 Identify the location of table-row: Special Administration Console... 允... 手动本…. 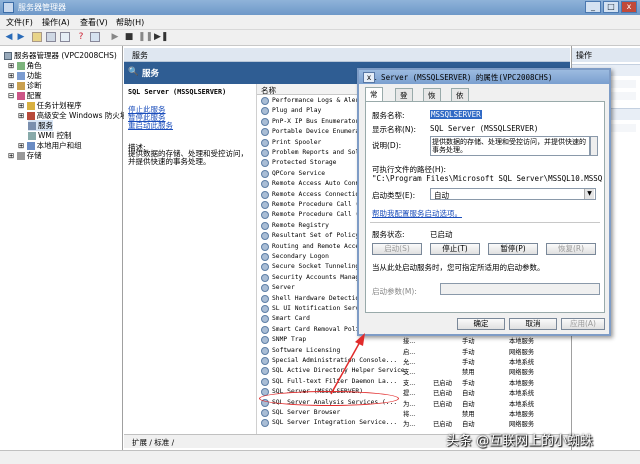
(414, 361).